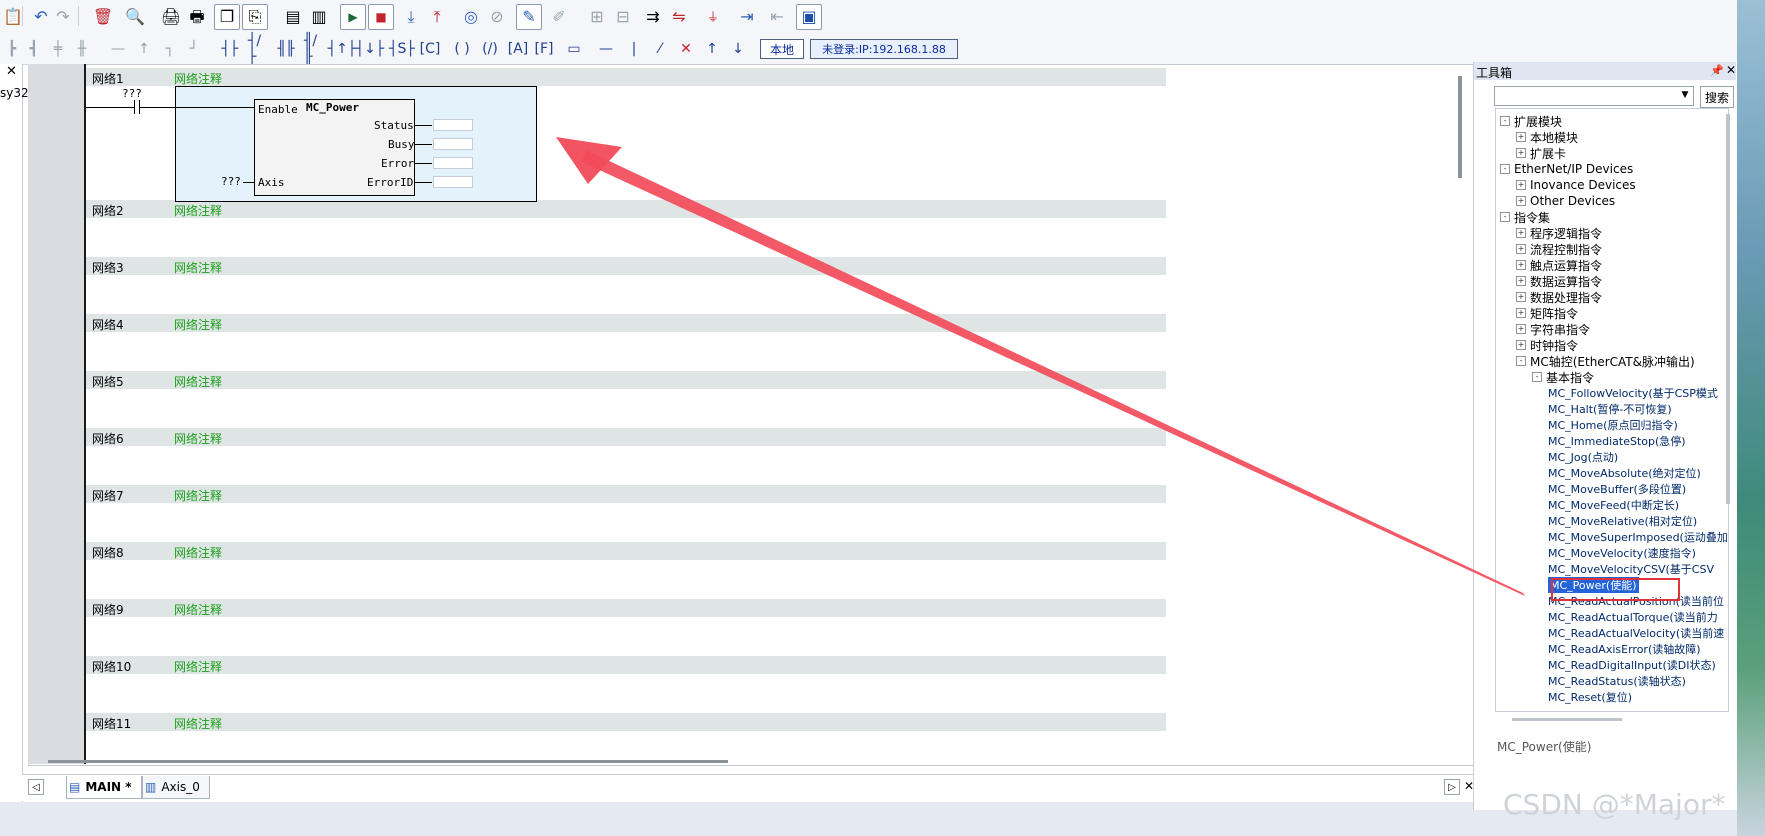 The height and width of the screenshot is (836, 1765). Describe the element at coordinates (589, 160) in the screenshot. I see `arrow-head` at that location.